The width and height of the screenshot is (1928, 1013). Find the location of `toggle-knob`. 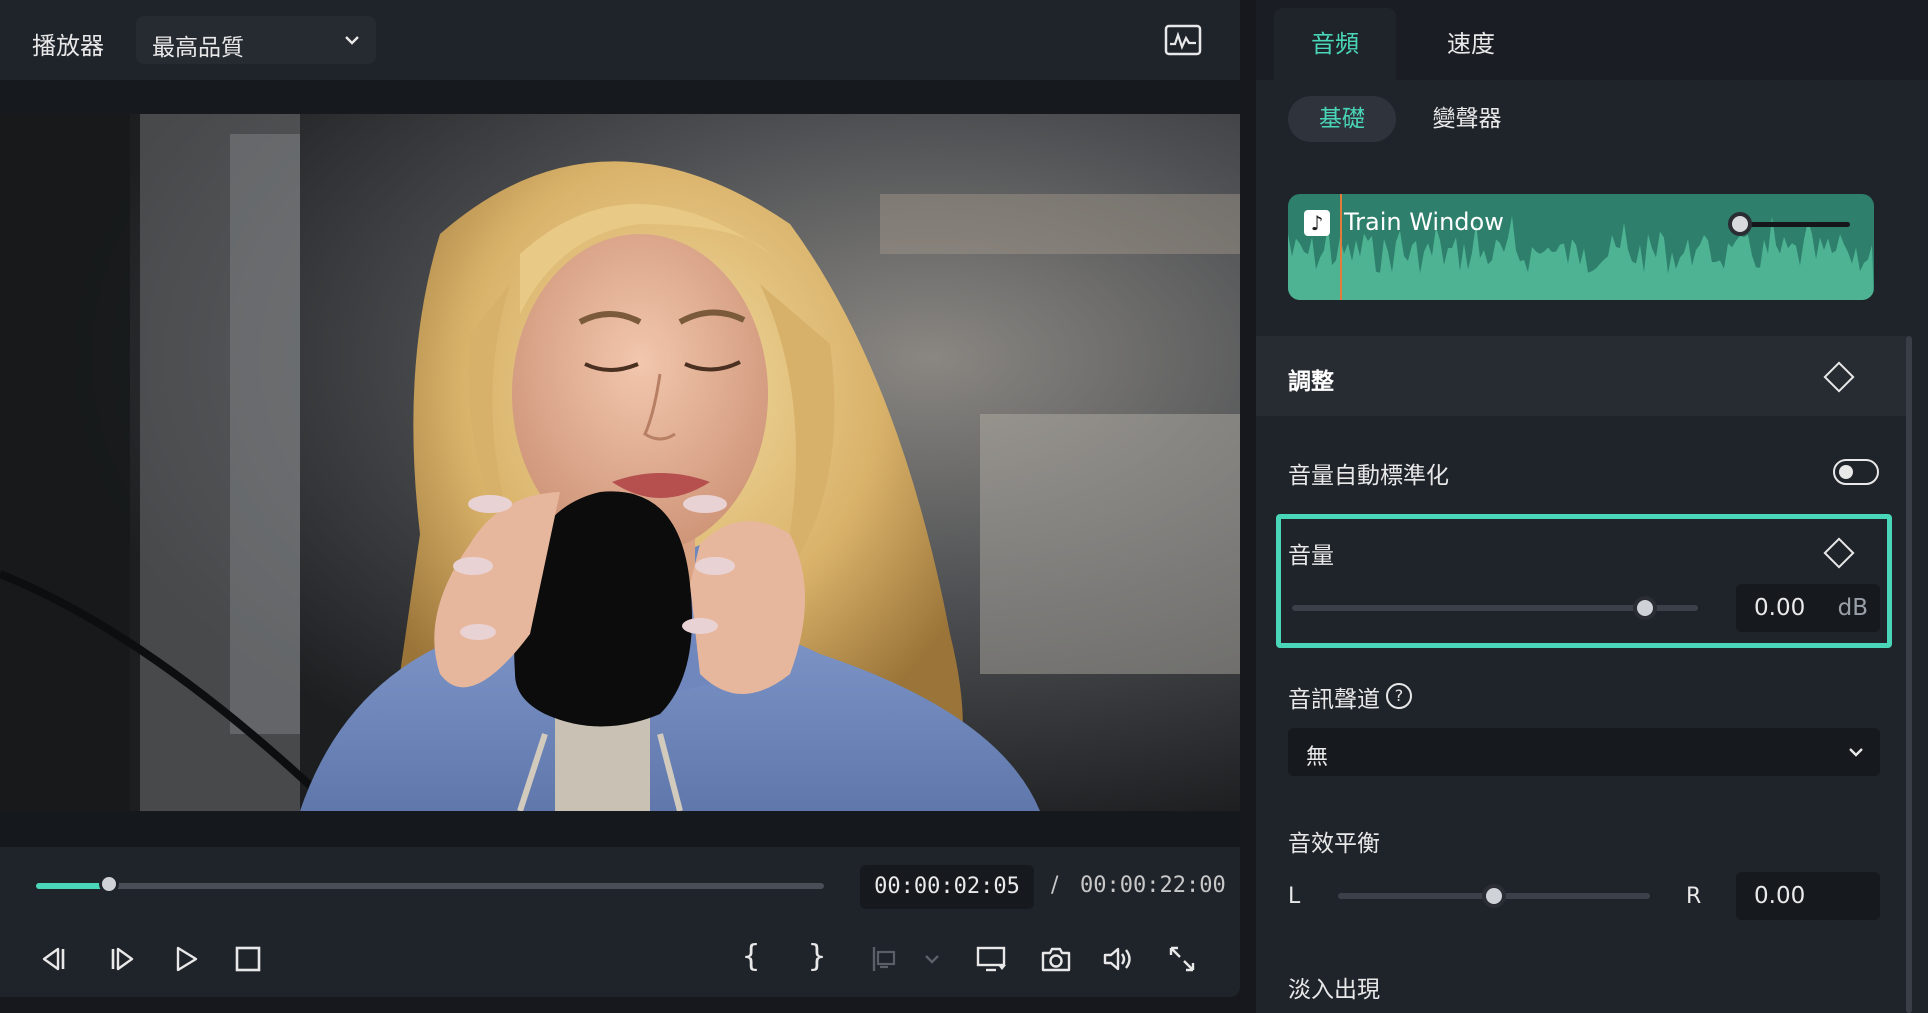

toggle-knob is located at coordinates (1846, 472).